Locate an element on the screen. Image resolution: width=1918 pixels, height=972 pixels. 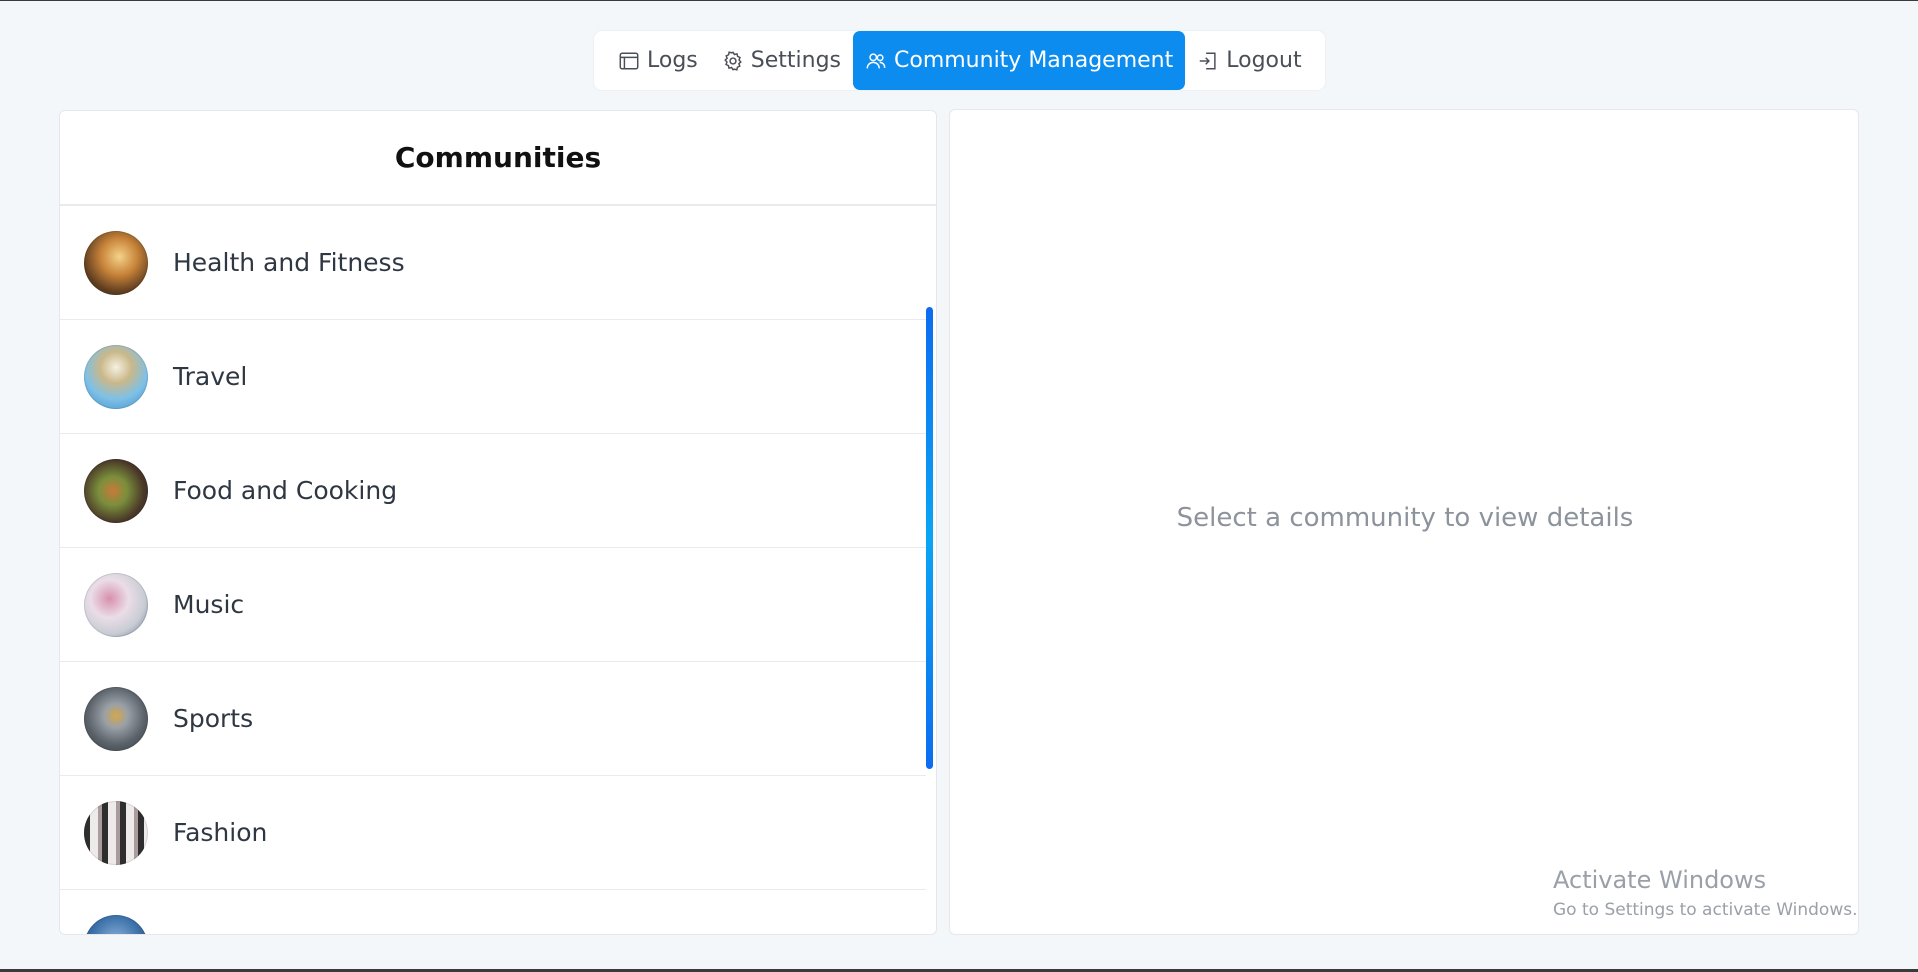
nav-community-management: Community Management is located at coordinates (1019, 60).